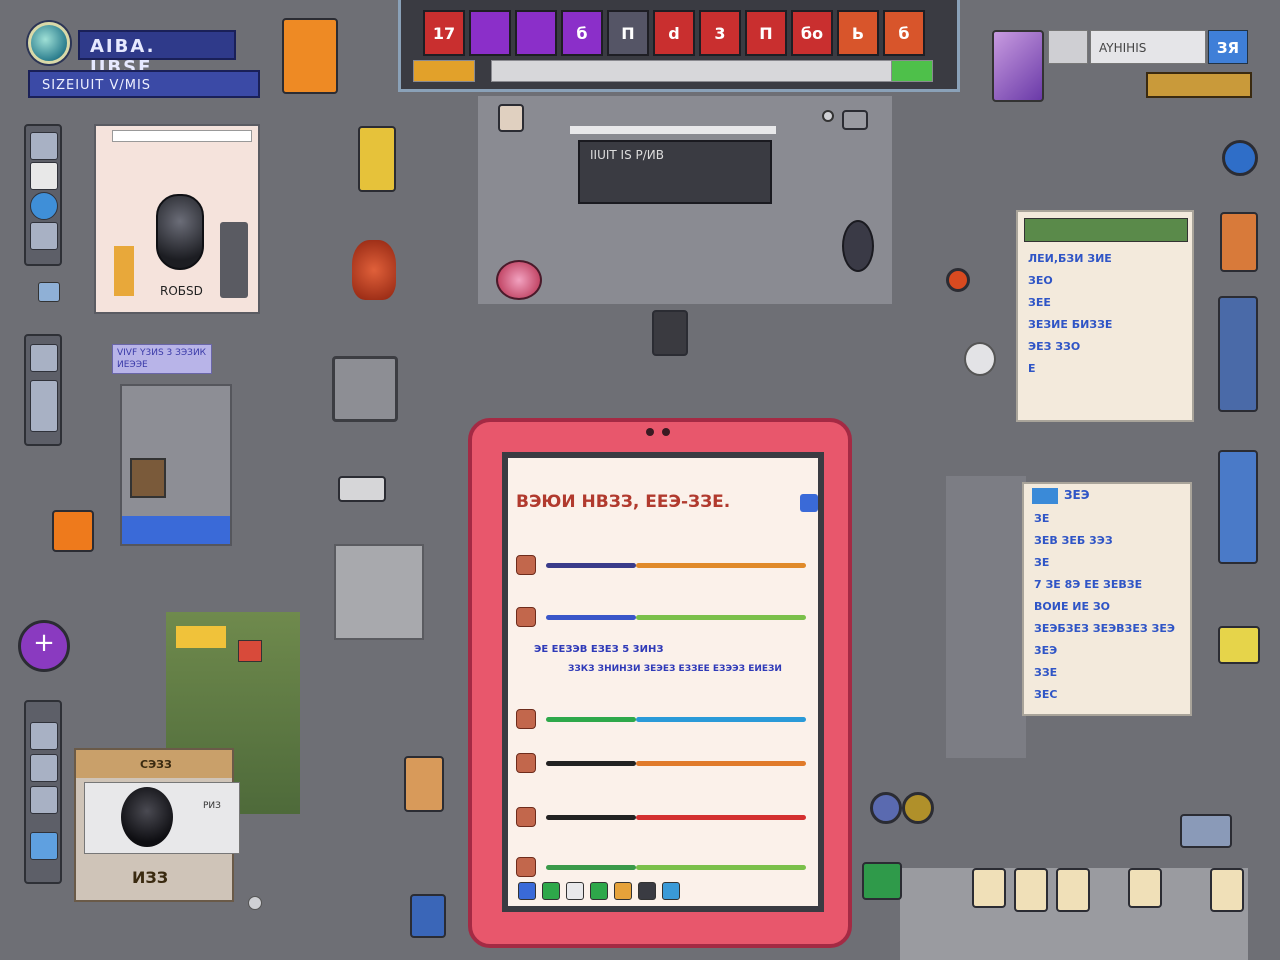  Describe the element at coordinates (44, 176) in the screenshot. I see `triangle-icon` at that location.